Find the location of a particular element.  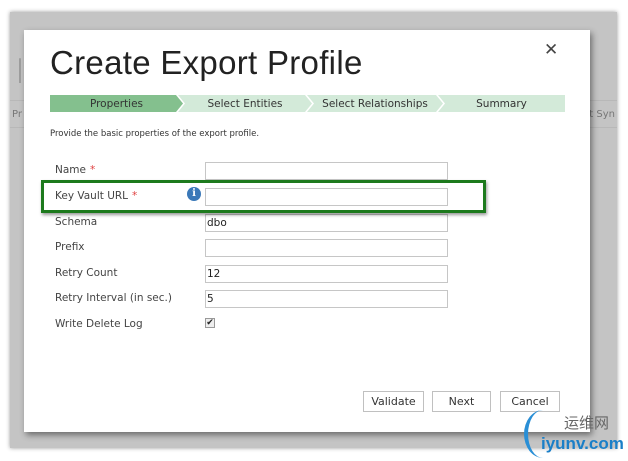

name-label: Name * is located at coordinates (75, 170).